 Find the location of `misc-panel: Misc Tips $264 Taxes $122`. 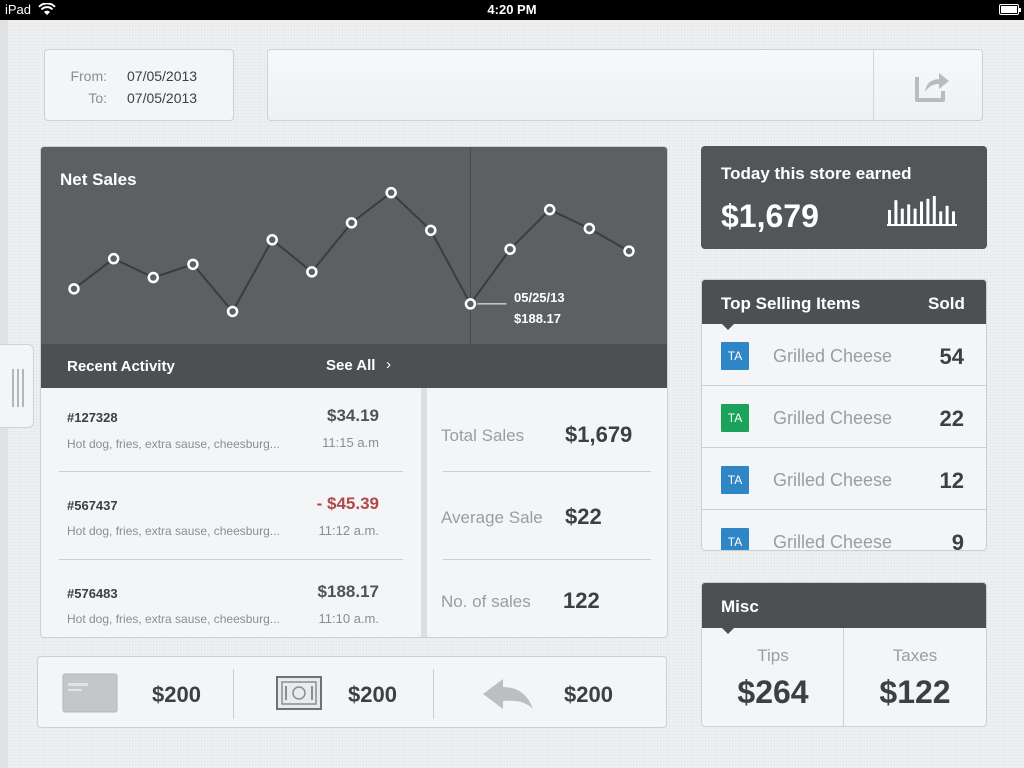

misc-panel: Misc Tips $264 Taxes $122 is located at coordinates (844, 654).